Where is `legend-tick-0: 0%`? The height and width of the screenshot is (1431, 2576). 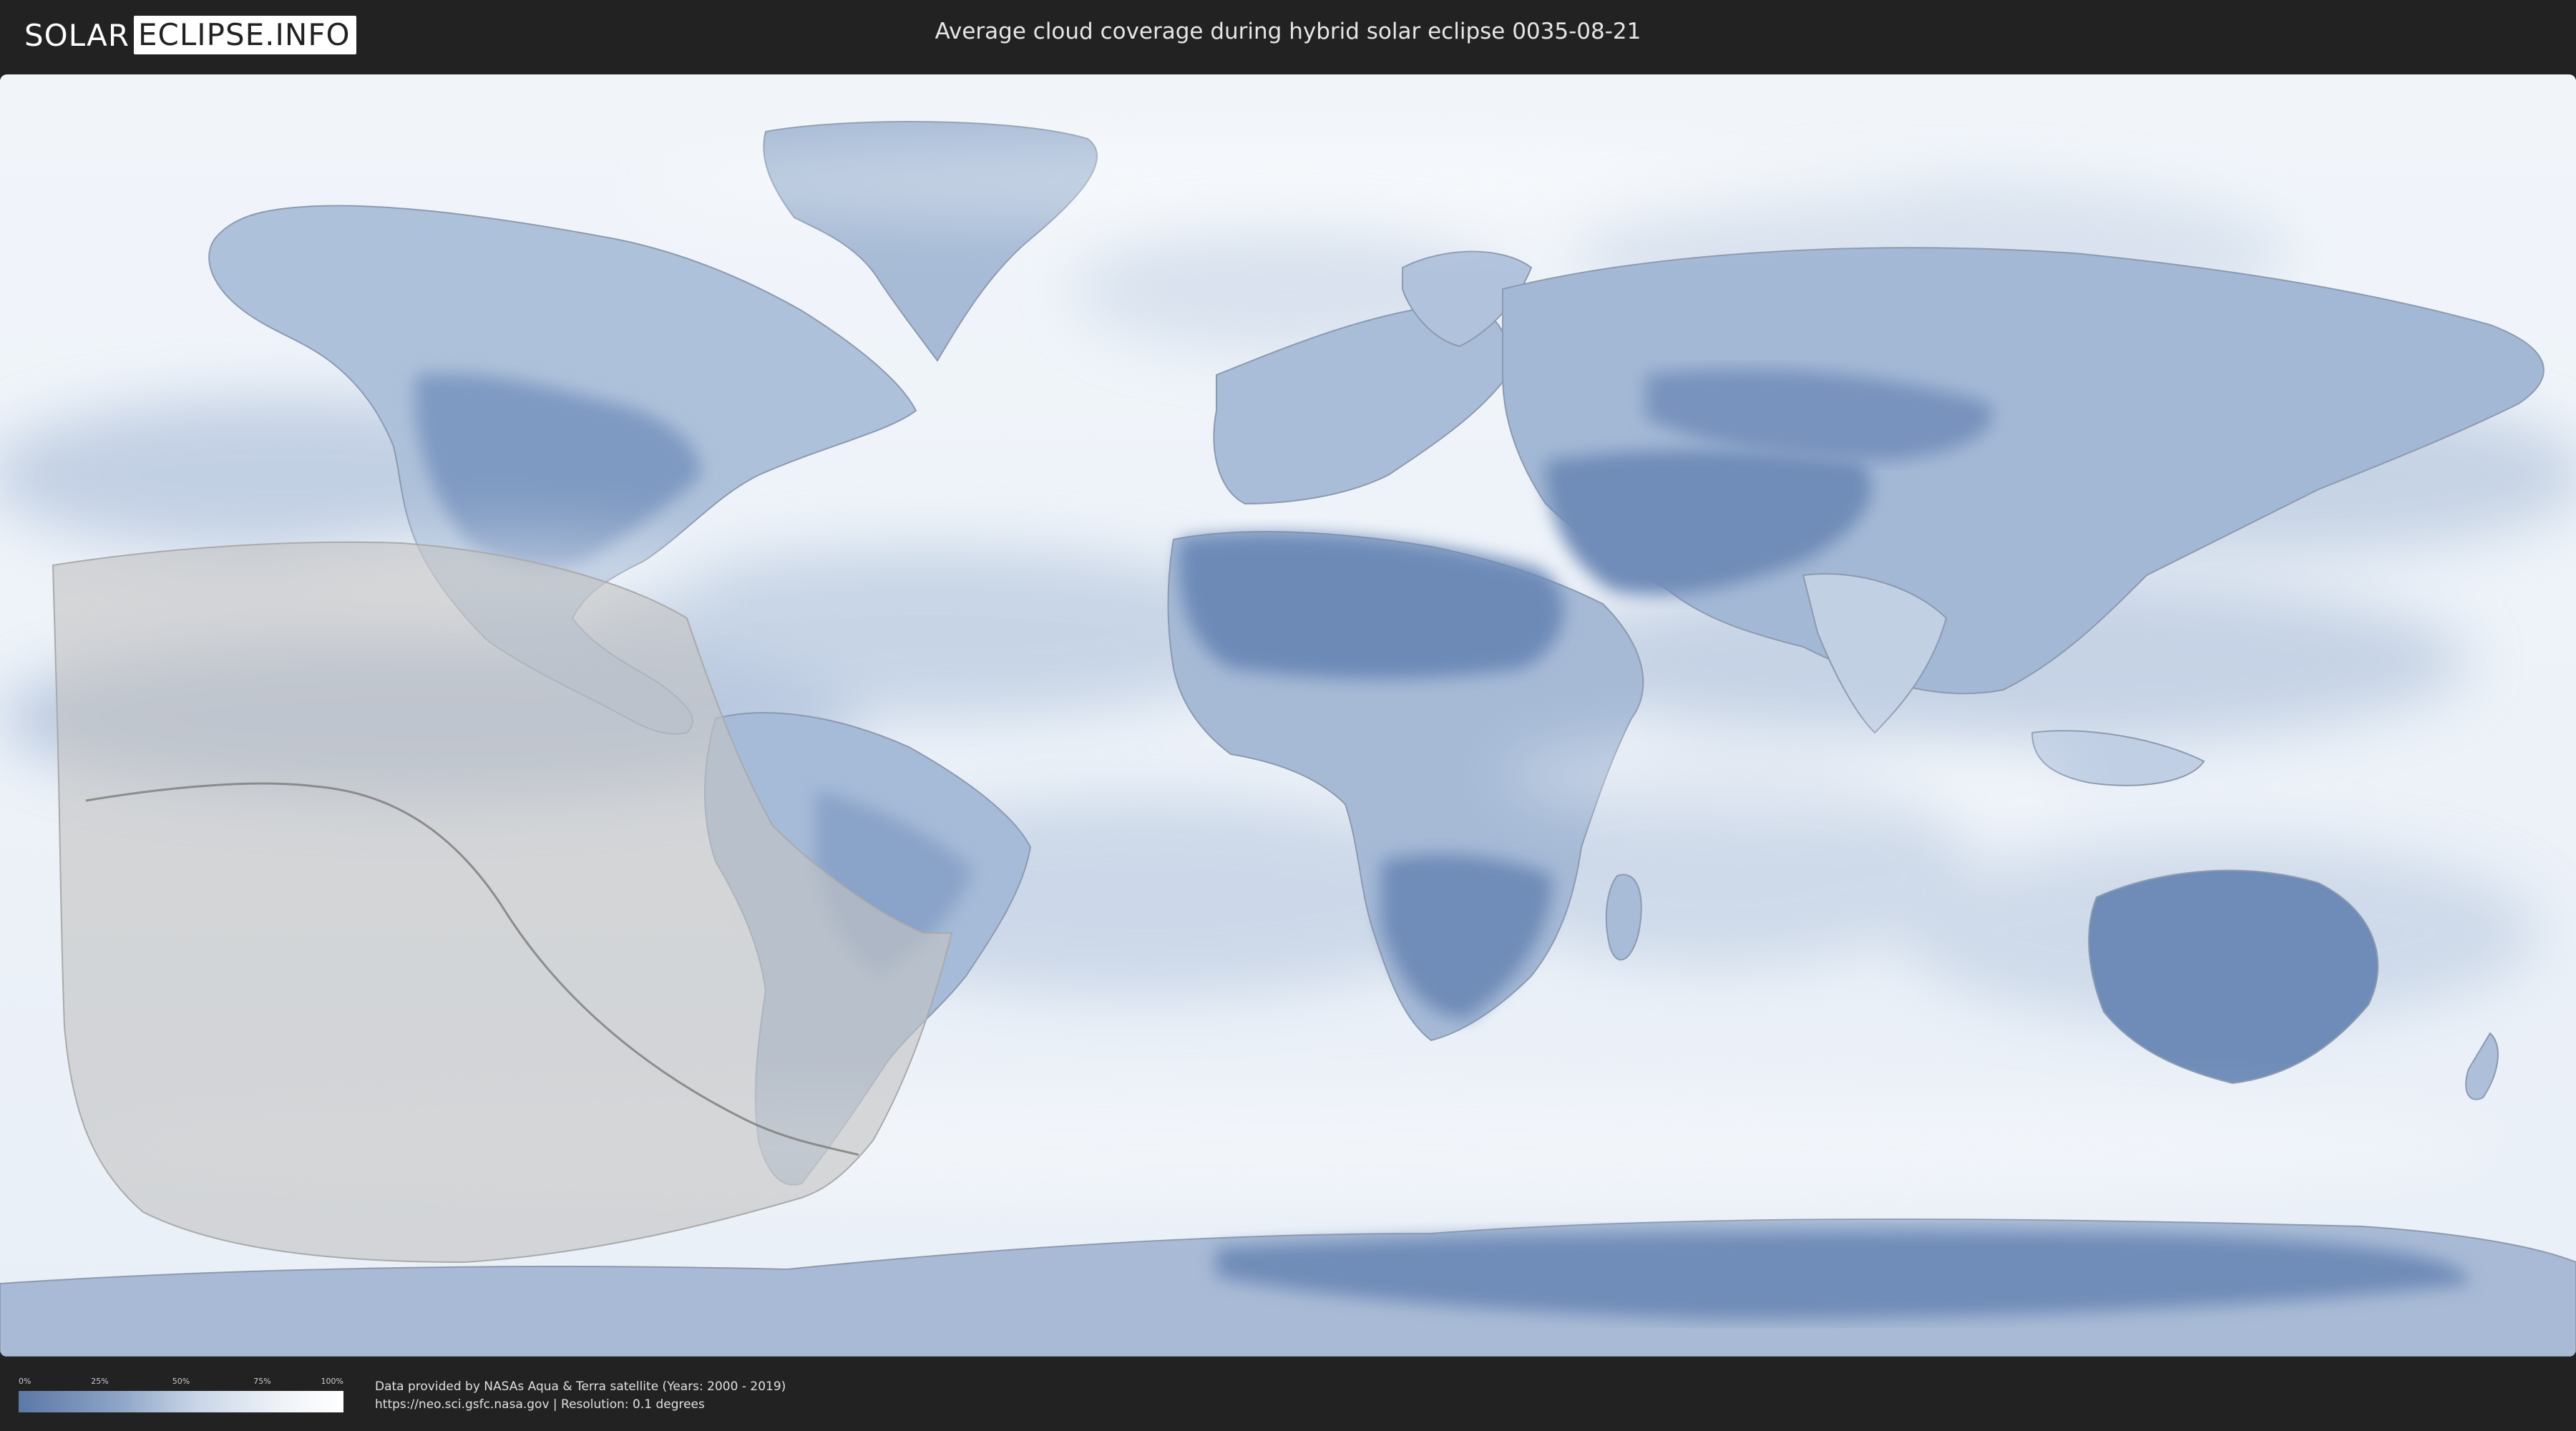 legend-tick-0: 0% is located at coordinates (25, 1382).